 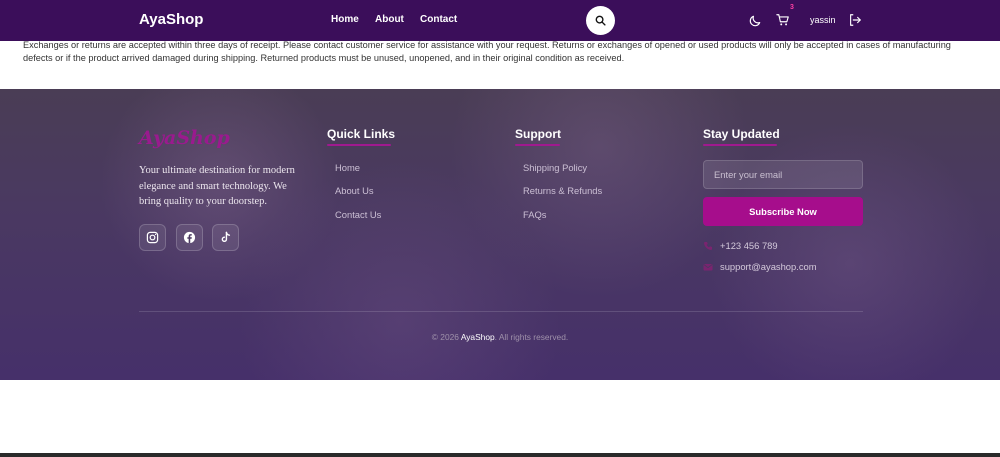 What do you see at coordinates (500, 20) in the screenshot?
I see `top-navbar: AyaShop Home About Contact 3 yassin` at bounding box center [500, 20].